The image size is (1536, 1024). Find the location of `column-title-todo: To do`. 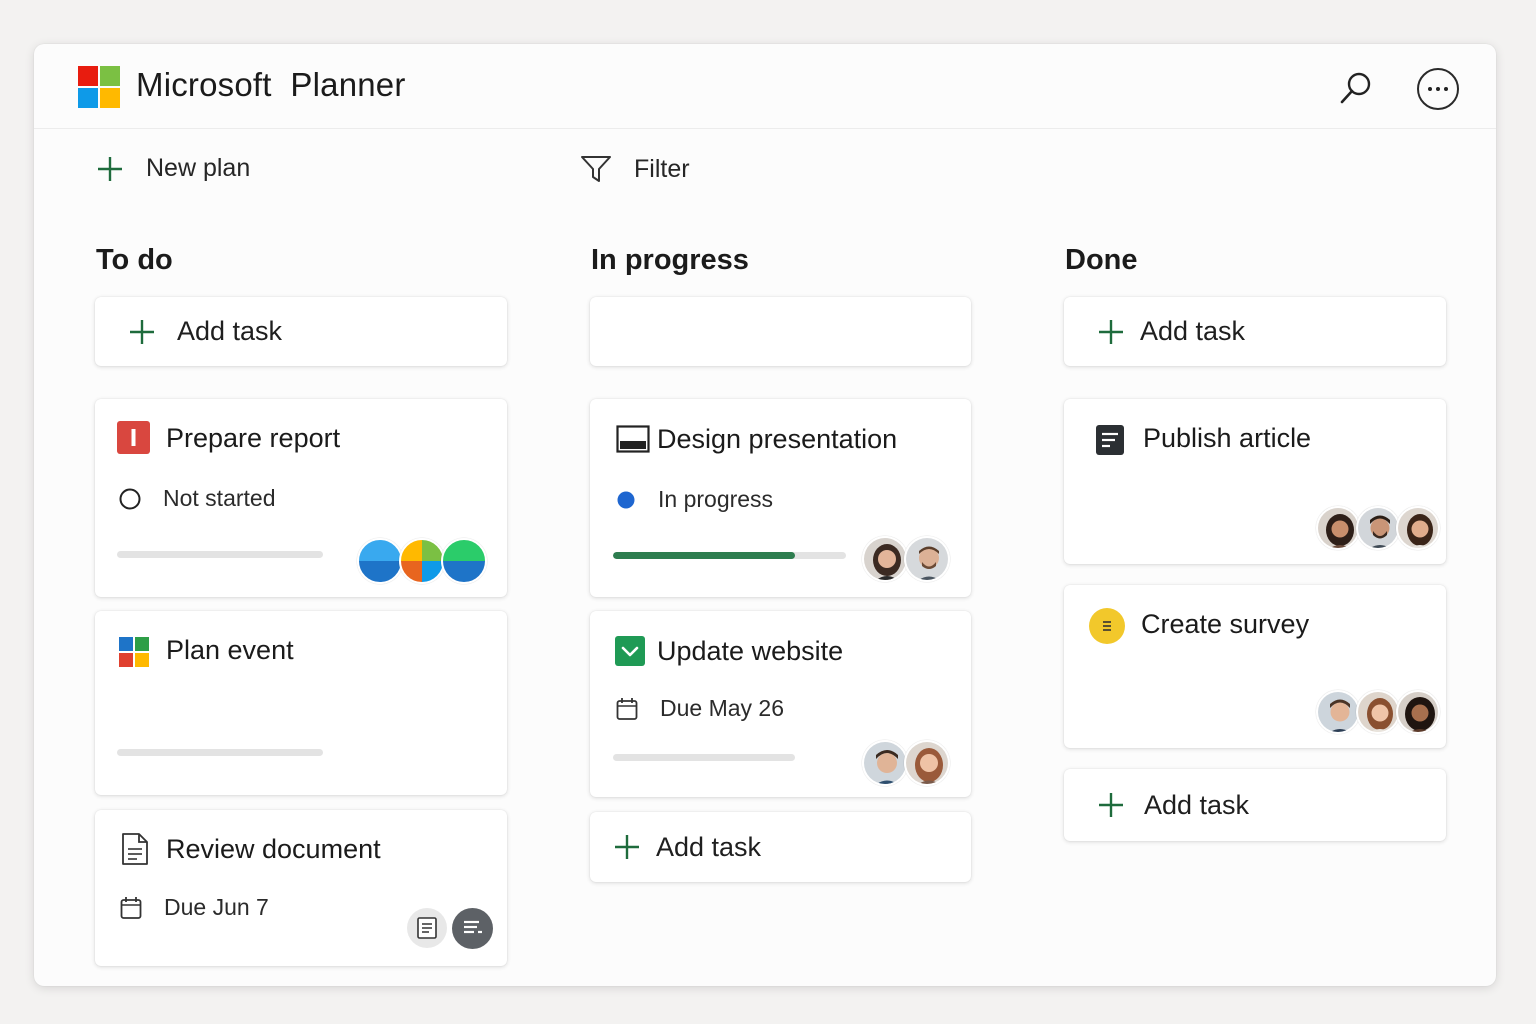

column-title-todo: To do is located at coordinates (134, 260).